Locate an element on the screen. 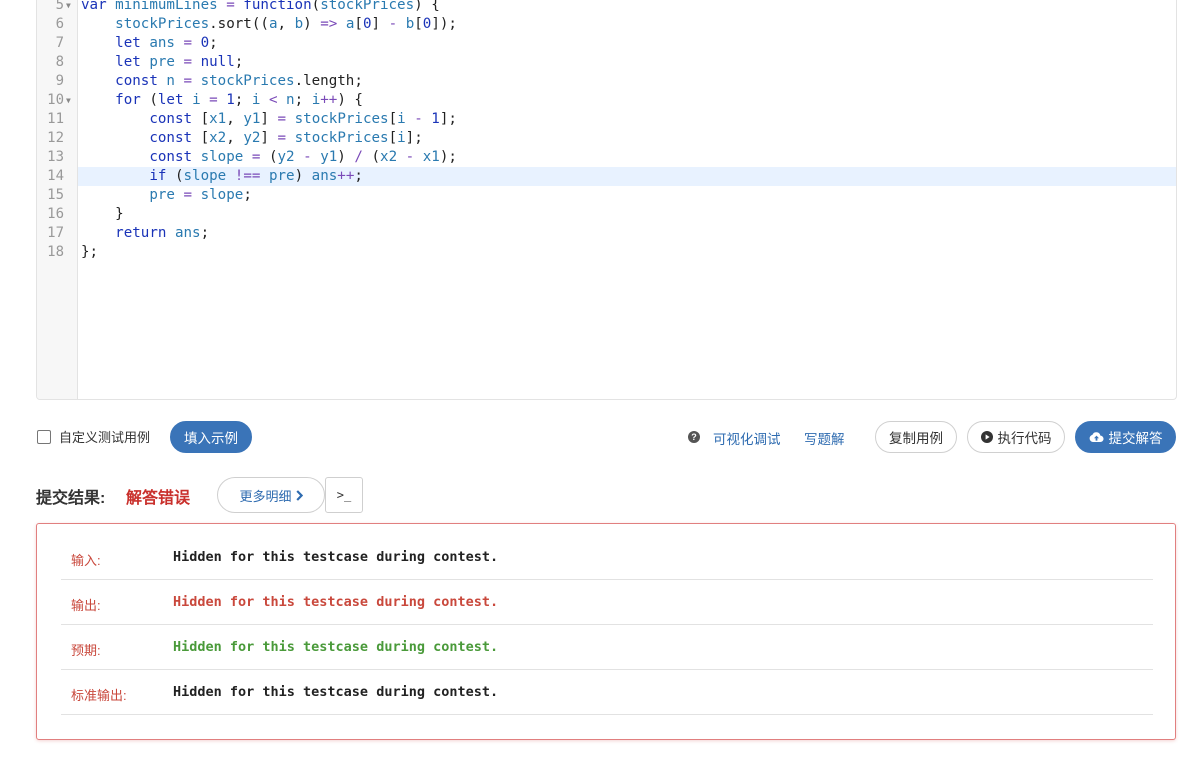 This screenshot has height=758, width=1193. question-circle-icon: ? is located at coordinates (694, 437).